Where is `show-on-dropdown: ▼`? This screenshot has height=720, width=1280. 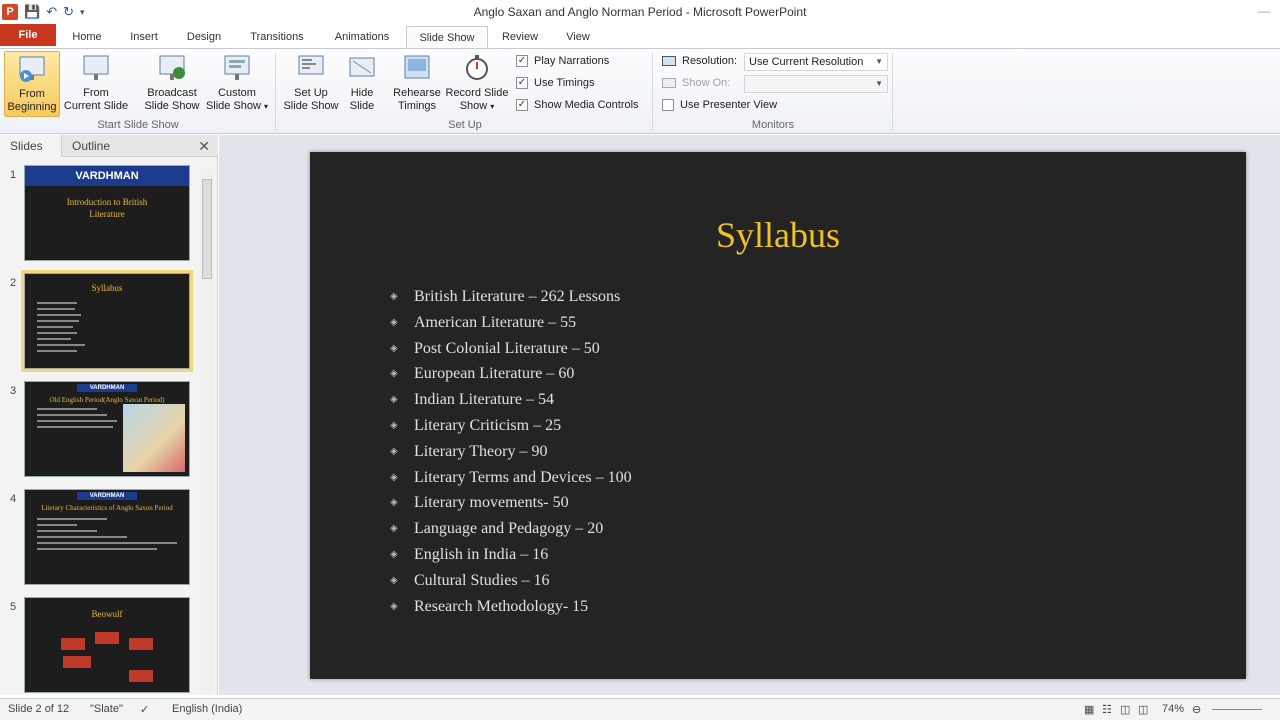 show-on-dropdown: ▼ is located at coordinates (816, 84).